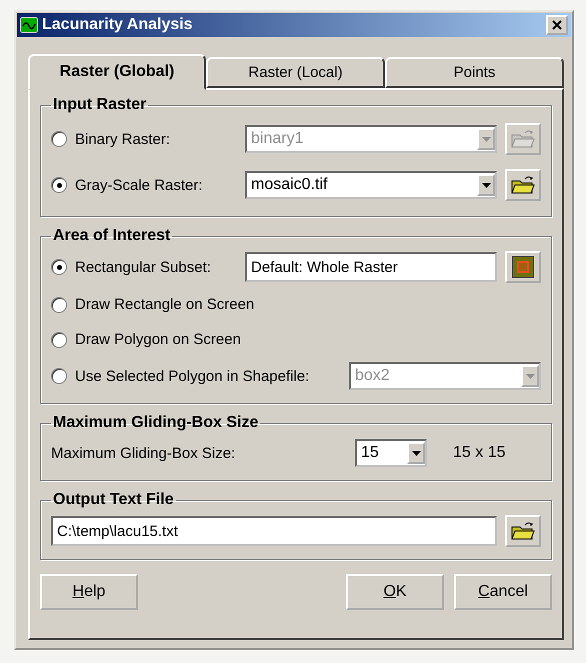  I want to click on file-path-field: C:\temp\lacu15.txt, so click(274, 531).